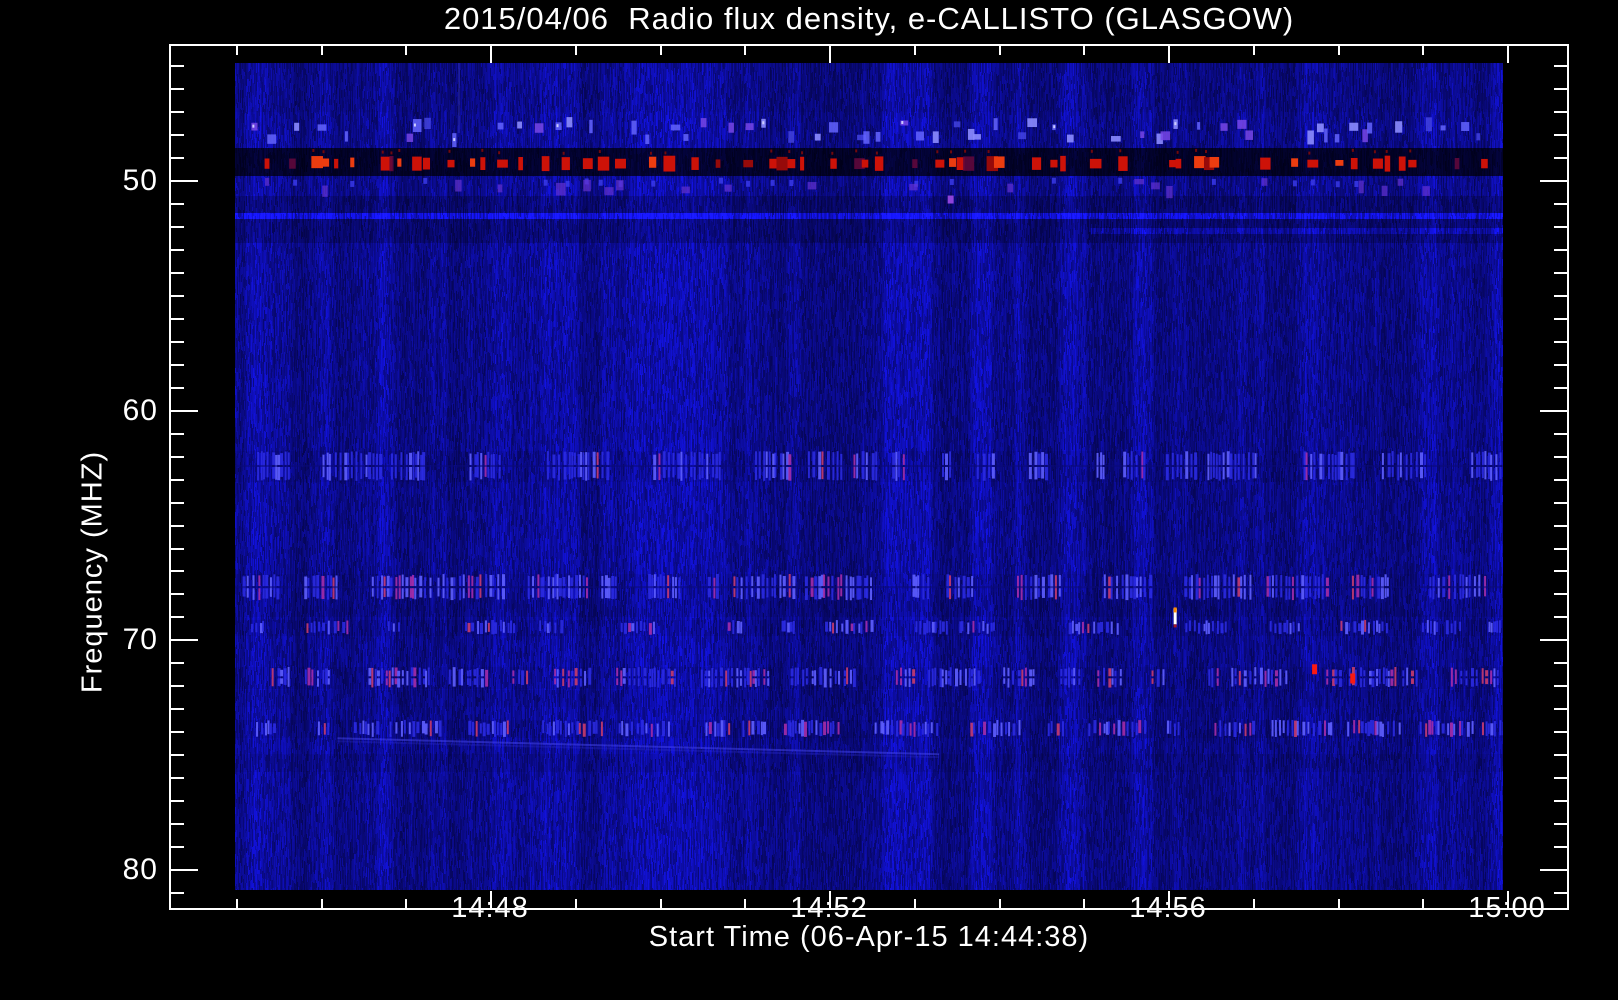 This screenshot has width=1618, height=1000. Describe the element at coordinates (92, 572) in the screenshot. I see `y-axis-title: Frequency (MHZ)` at that location.